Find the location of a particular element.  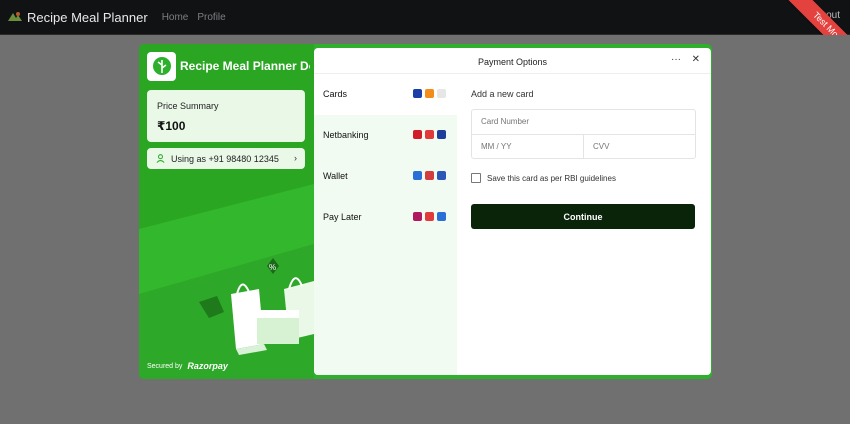

visa-icon is located at coordinates (417, 93).